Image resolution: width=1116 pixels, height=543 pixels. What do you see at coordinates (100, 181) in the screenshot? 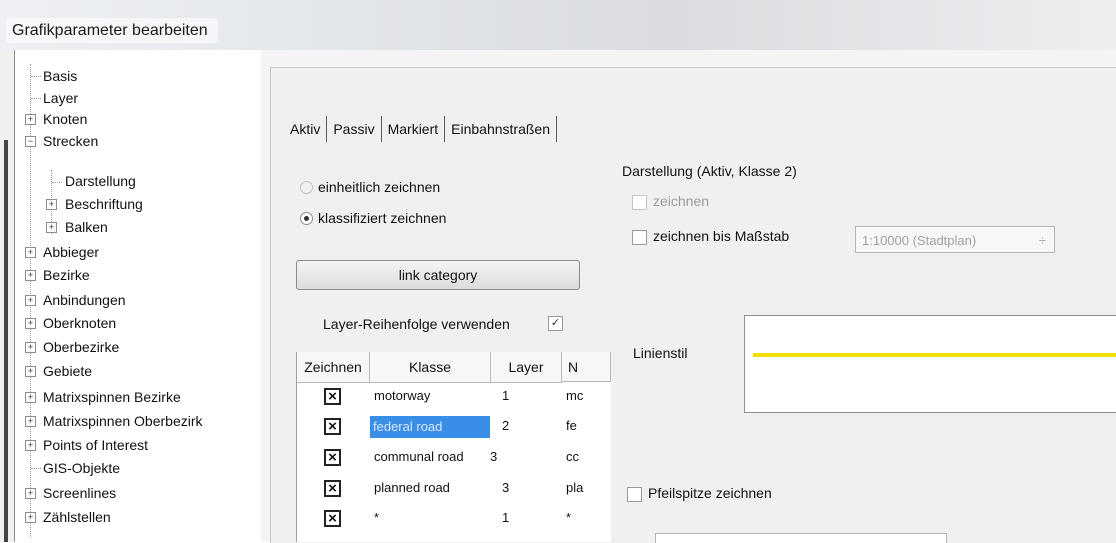
I see `tree-item-darstellung: Darstellung` at bounding box center [100, 181].